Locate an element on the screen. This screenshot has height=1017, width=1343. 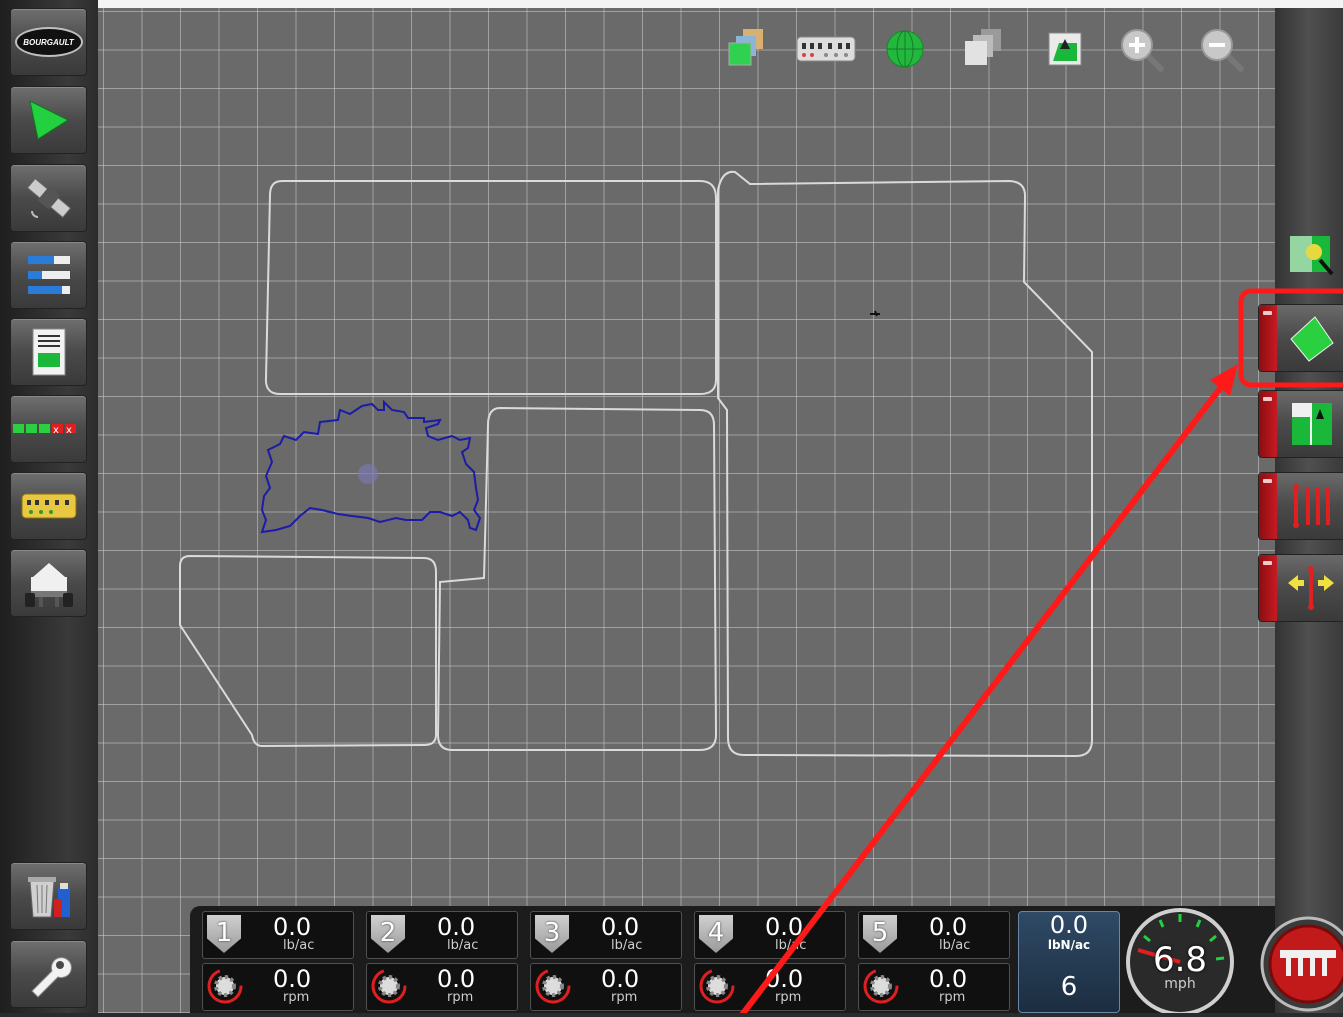
master-stop-button is located at coordinates (1300, 962).